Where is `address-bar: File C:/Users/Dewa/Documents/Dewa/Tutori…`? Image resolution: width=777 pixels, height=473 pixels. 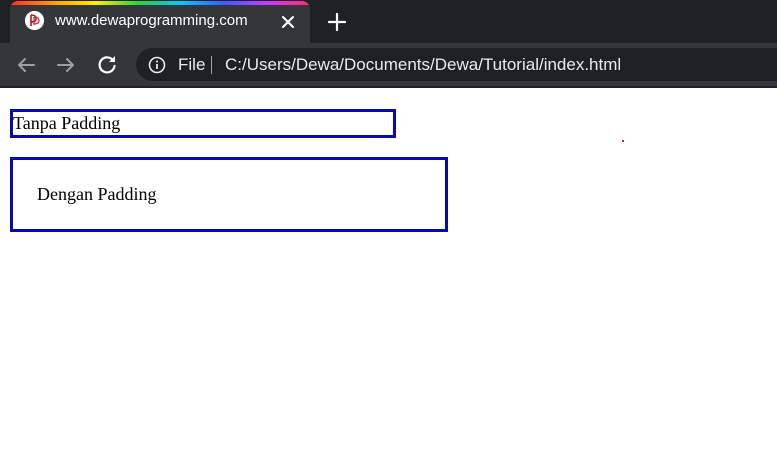
address-bar: File C:/Users/Dewa/Documents/Dewa/Tutori… is located at coordinates (456, 64).